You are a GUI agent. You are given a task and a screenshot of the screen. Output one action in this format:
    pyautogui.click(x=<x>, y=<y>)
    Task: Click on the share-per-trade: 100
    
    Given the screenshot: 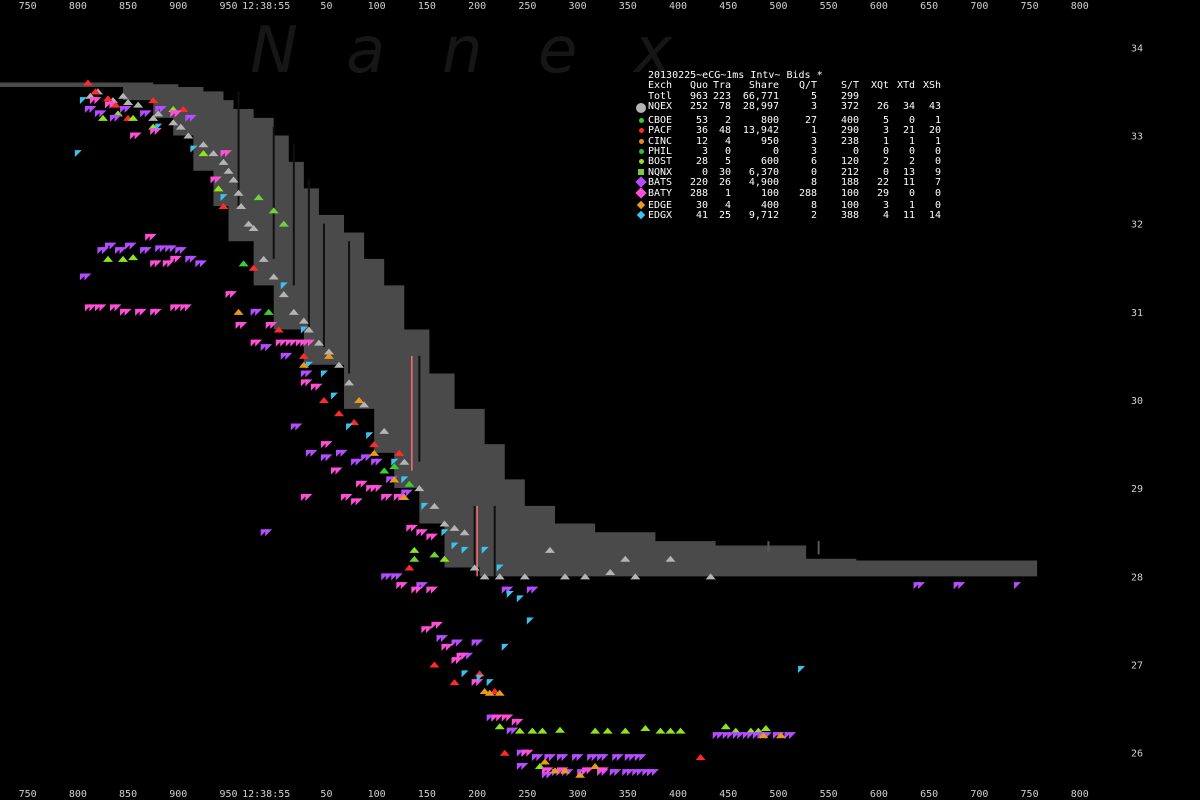 What is the action you would take?
    pyautogui.click(x=849, y=194)
    